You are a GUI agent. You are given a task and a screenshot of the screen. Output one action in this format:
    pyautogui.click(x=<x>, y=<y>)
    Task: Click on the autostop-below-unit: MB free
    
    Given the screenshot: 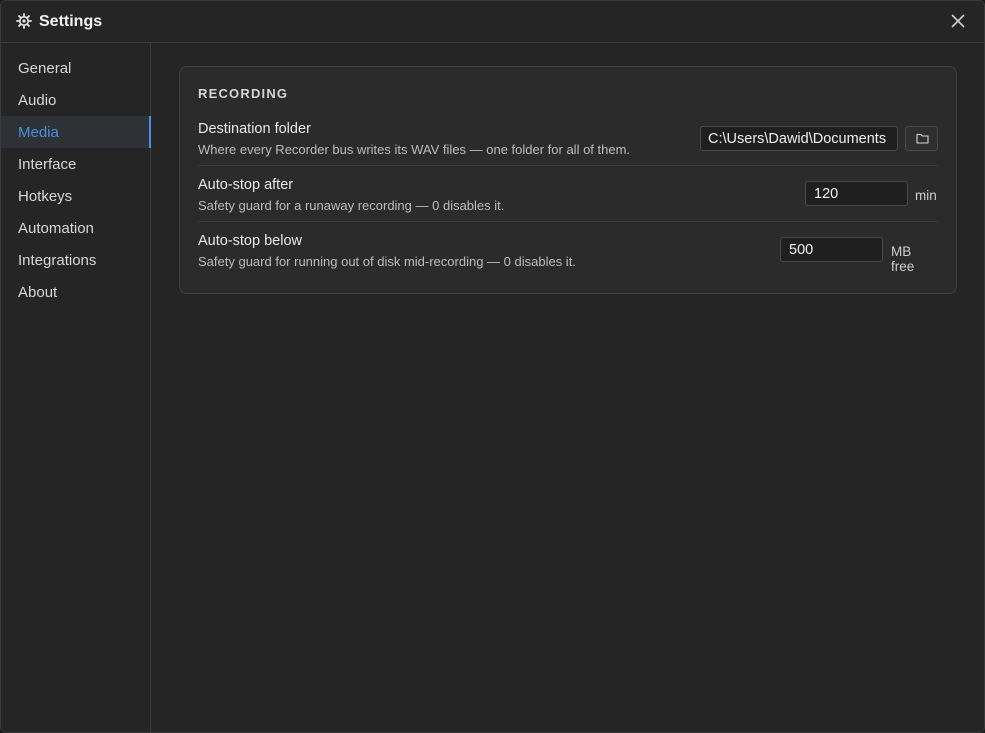 What is the action you would take?
    pyautogui.click(x=903, y=259)
    